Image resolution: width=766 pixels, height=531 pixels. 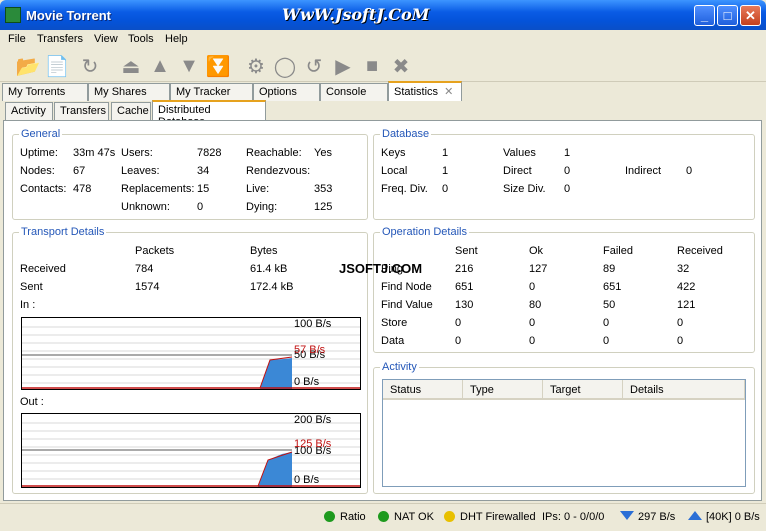 I want to click on stop-icon: ■, so click(x=372, y=66).